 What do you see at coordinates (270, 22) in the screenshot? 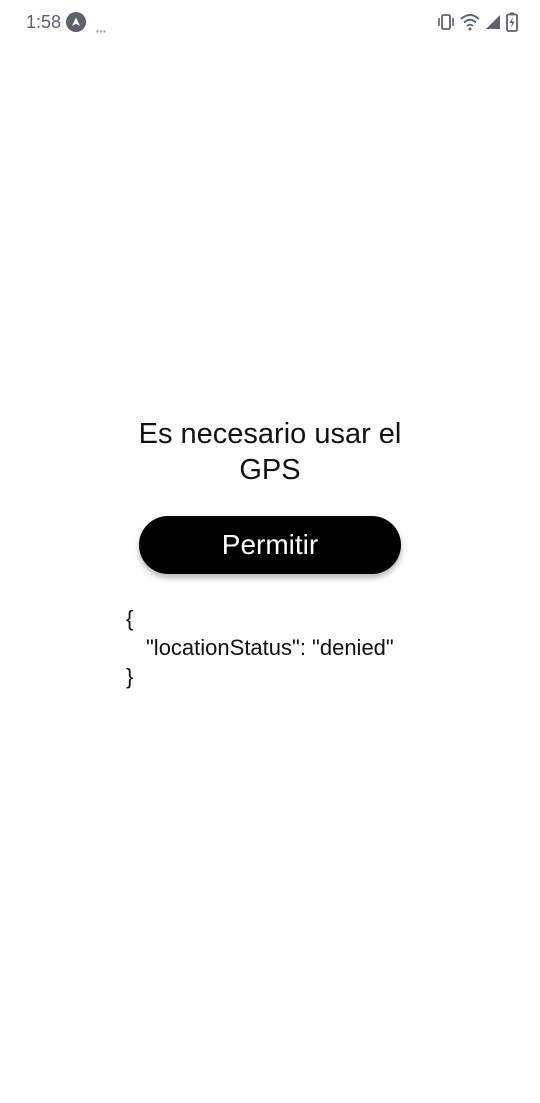
I see `status-bar: 1:58` at bounding box center [270, 22].